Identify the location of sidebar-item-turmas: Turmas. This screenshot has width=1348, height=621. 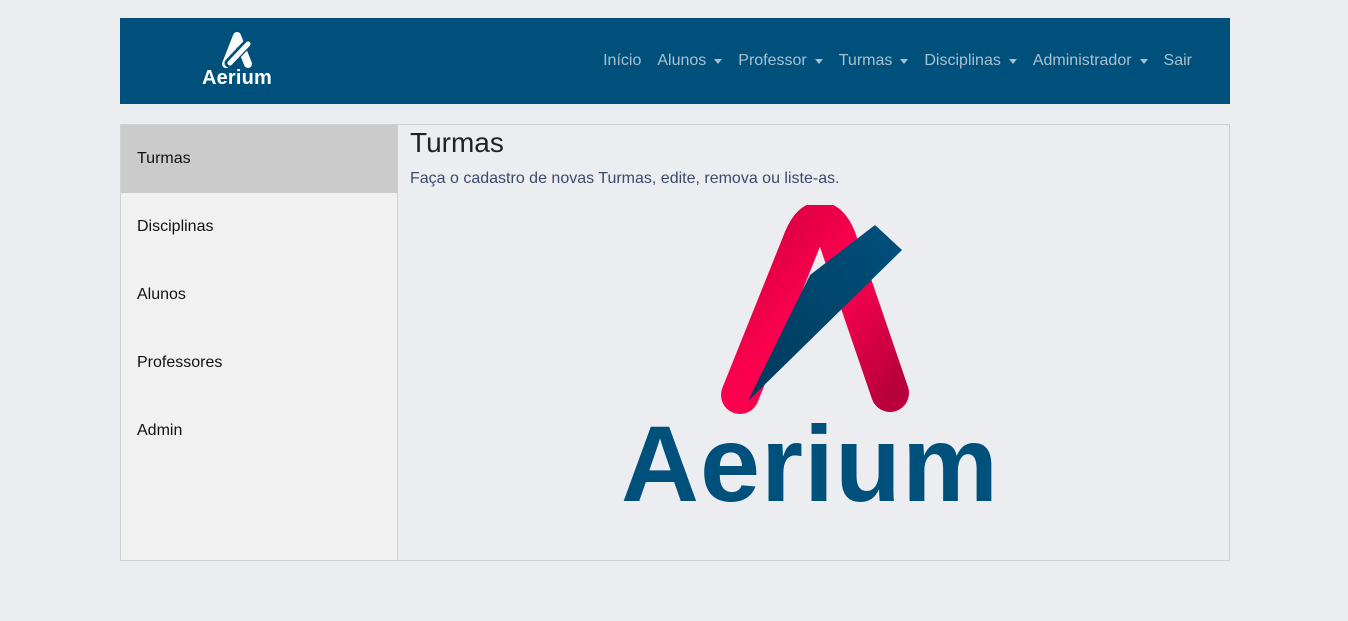
(259, 159).